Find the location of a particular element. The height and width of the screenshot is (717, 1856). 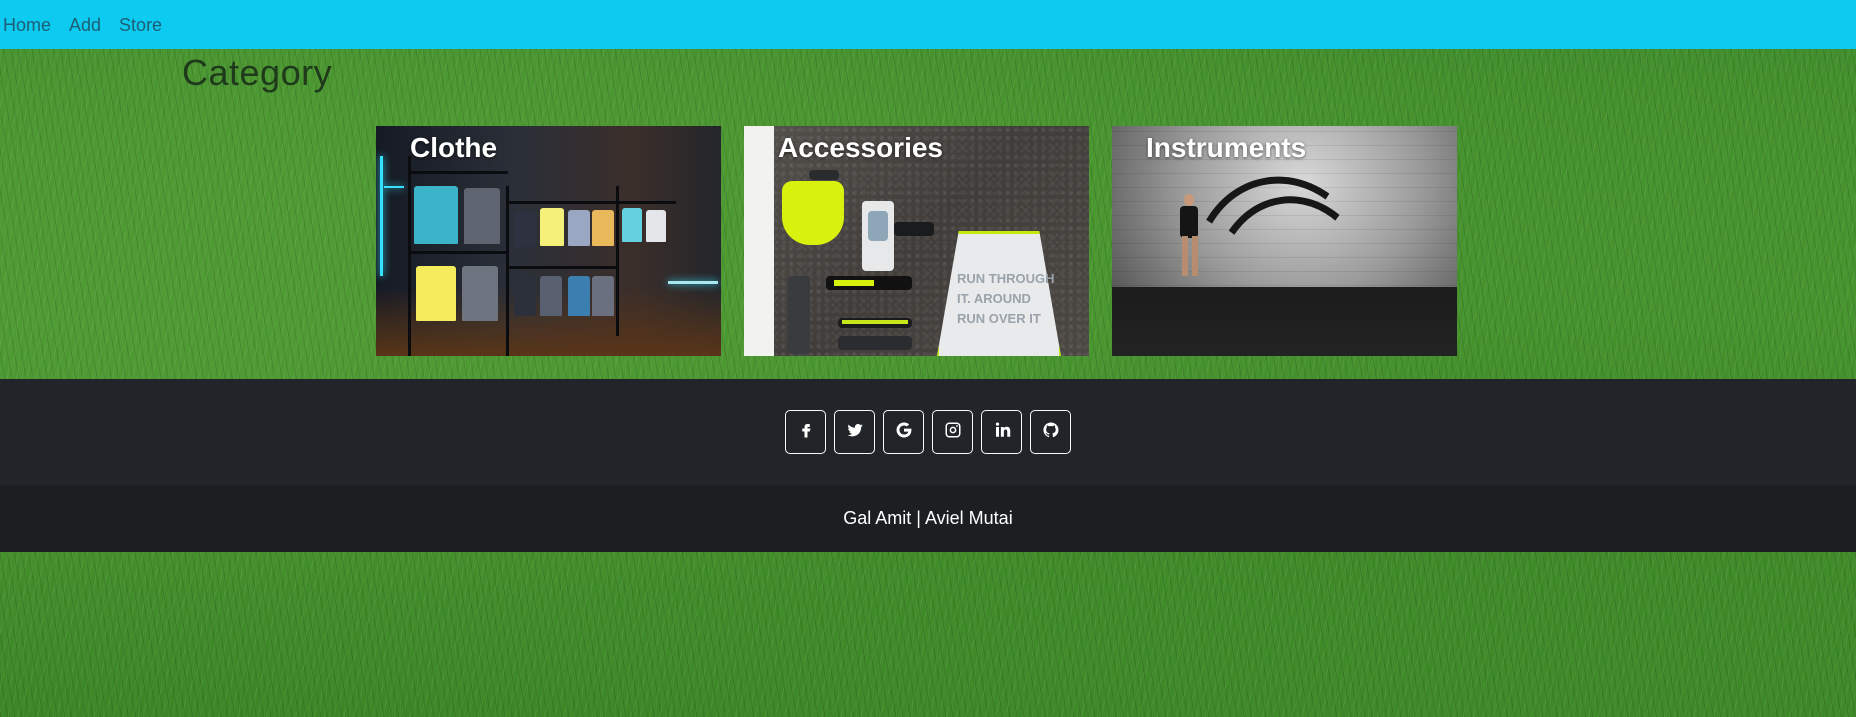

github-icon is located at coordinates (1051, 432).